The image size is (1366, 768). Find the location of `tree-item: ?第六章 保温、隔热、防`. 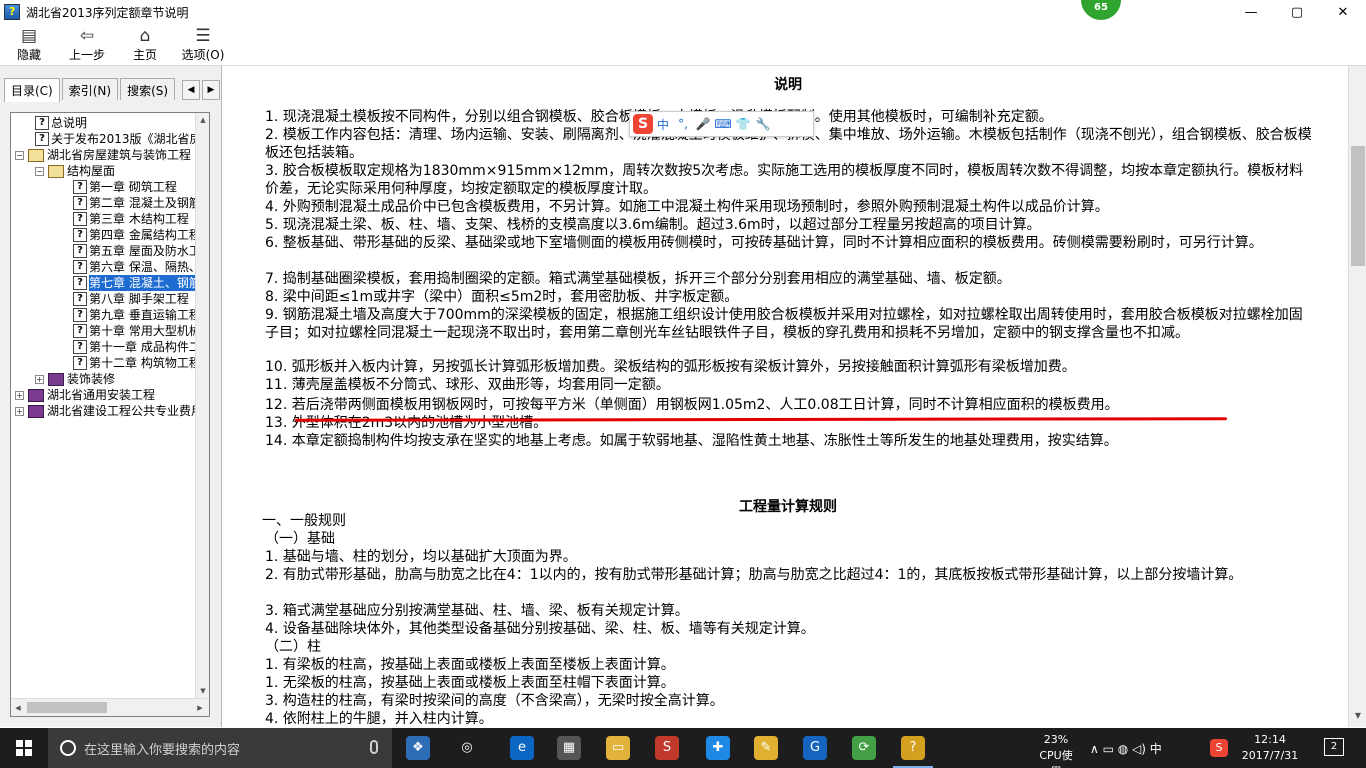

tree-item: ?第六章 保温、隔热、防 is located at coordinates (135, 267).